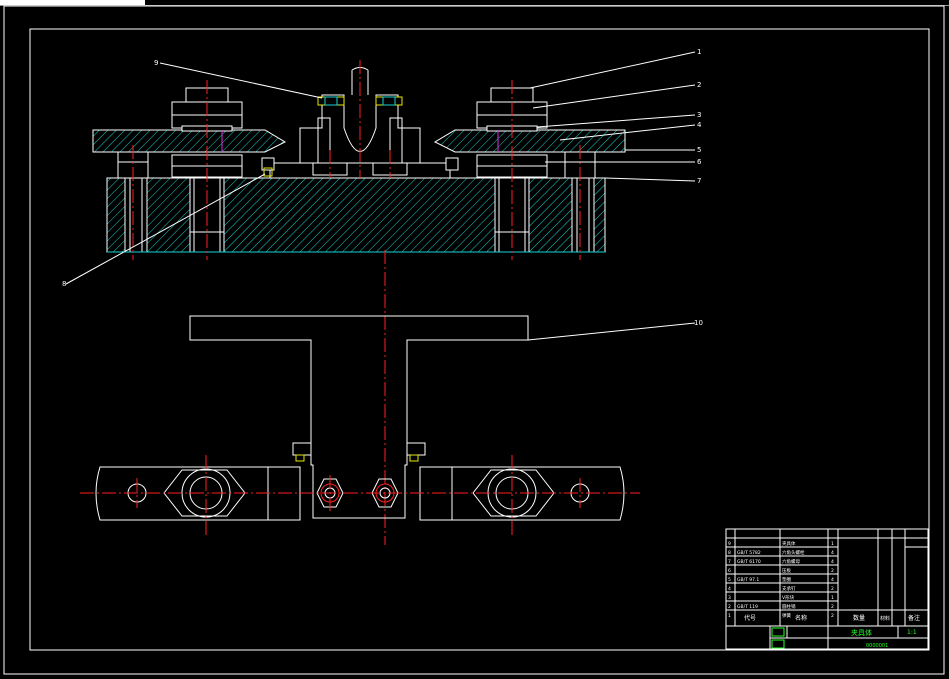  Describe the element at coordinates (748, 580) in the screenshot. I see `bom-row-code: GB/T 97.1` at that location.